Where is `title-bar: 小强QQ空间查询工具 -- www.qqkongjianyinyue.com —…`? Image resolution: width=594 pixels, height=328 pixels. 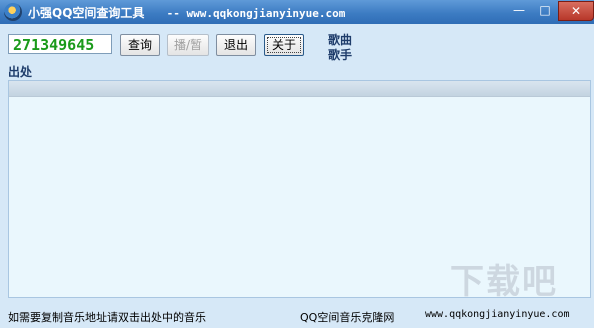 title-bar: 小强QQ空间查询工具 -- www.qqkongjianyinyue.com —… is located at coordinates (297, 12).